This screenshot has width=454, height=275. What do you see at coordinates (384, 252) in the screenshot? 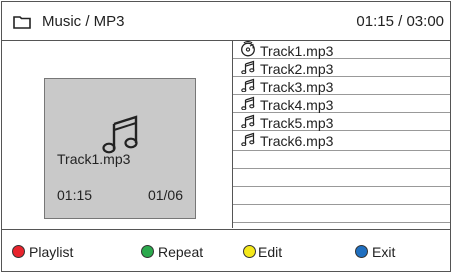
I see `exit-label: Exit` at bounding box center [384, 252].